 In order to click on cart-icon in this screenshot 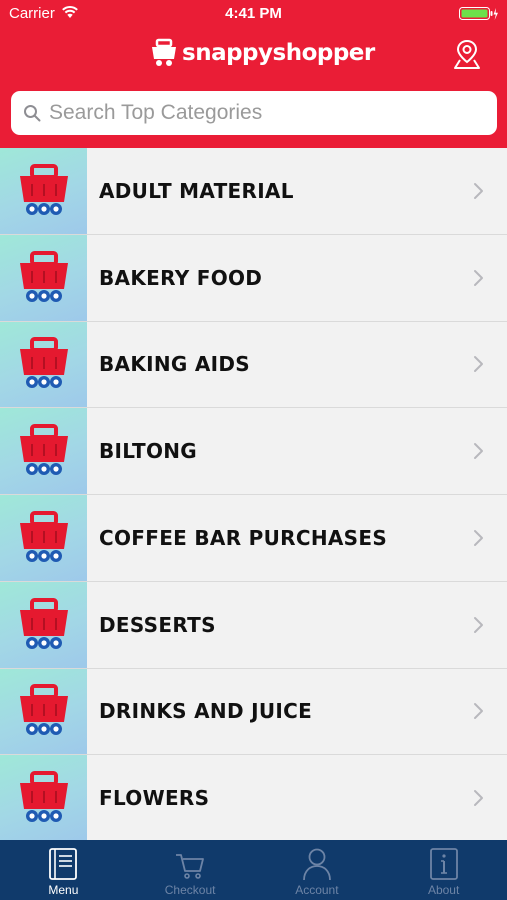, I will do `click(190, 866)`.